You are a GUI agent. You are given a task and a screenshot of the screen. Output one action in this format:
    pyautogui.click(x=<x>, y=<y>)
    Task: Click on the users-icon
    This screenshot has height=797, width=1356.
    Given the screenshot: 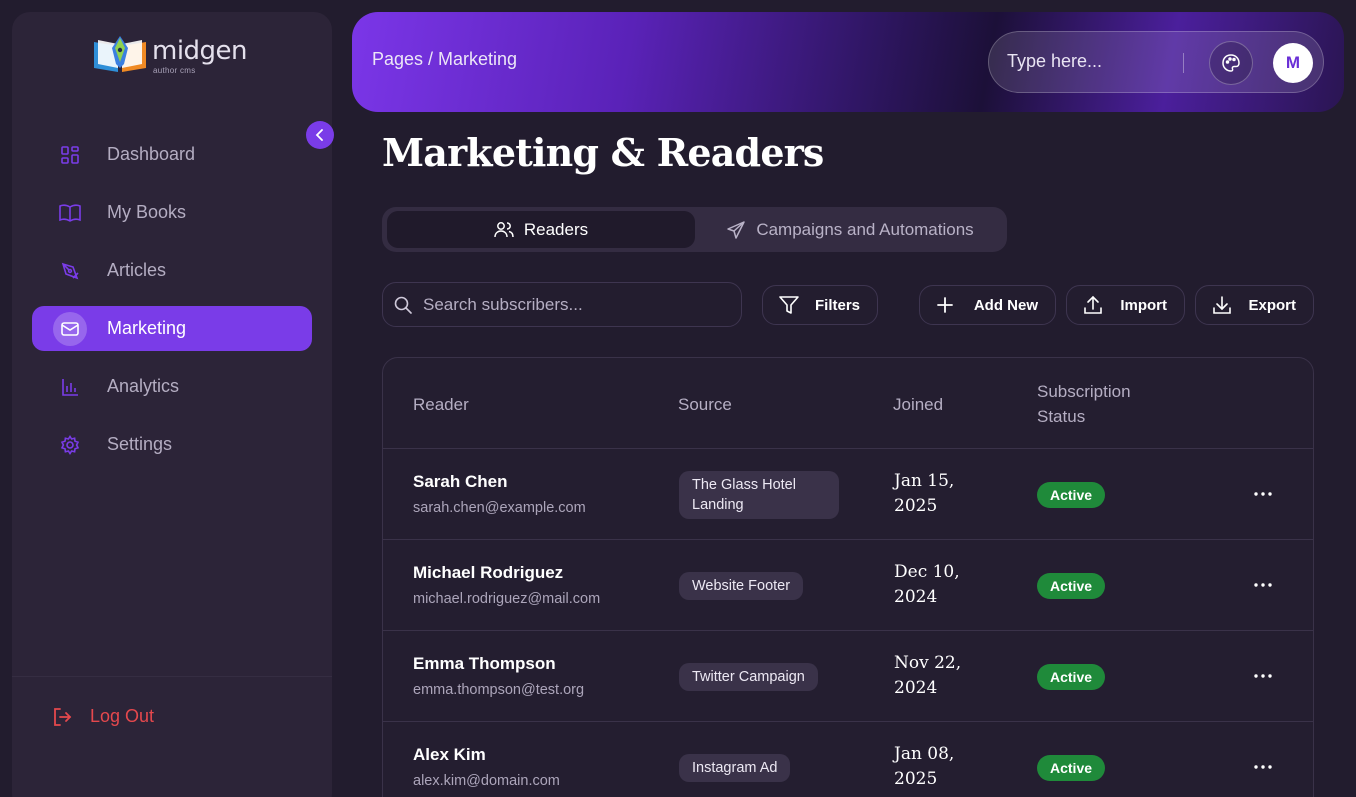 What is the action you would take?
    pyautogui.click(x=504, y=230)
    